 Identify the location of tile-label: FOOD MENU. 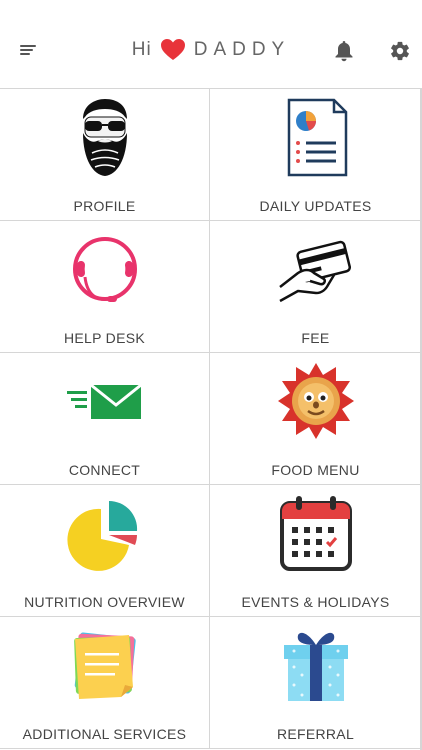
(315, 470).